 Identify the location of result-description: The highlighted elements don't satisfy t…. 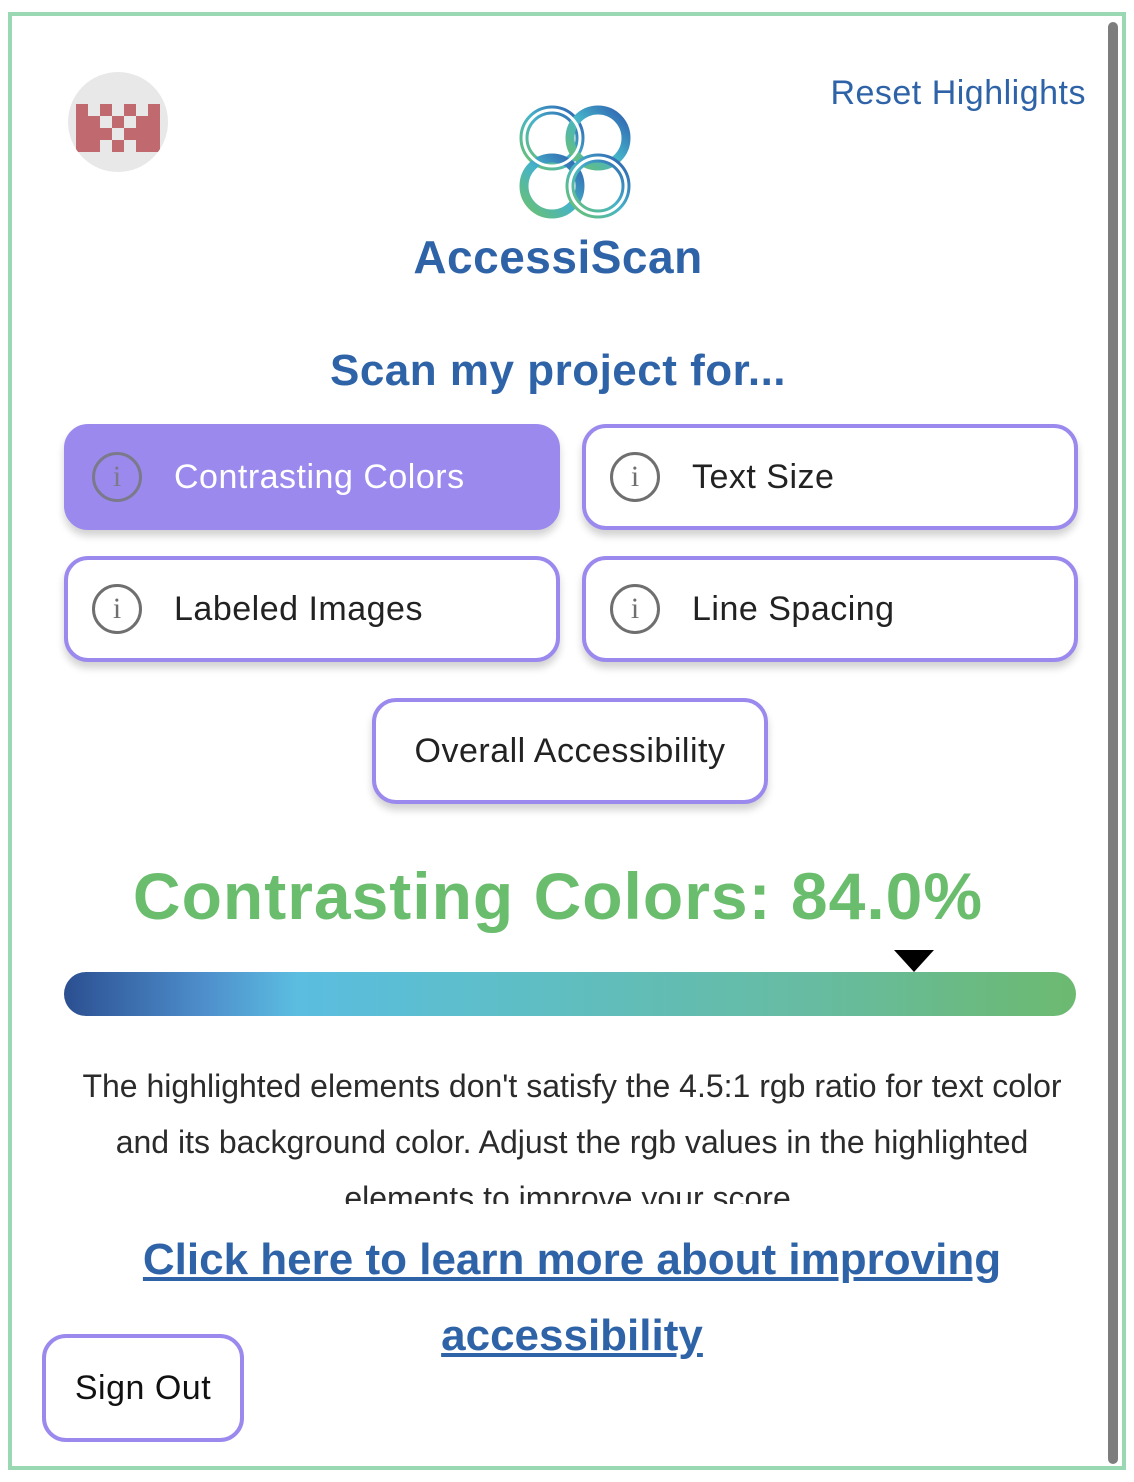
(572, 1136).